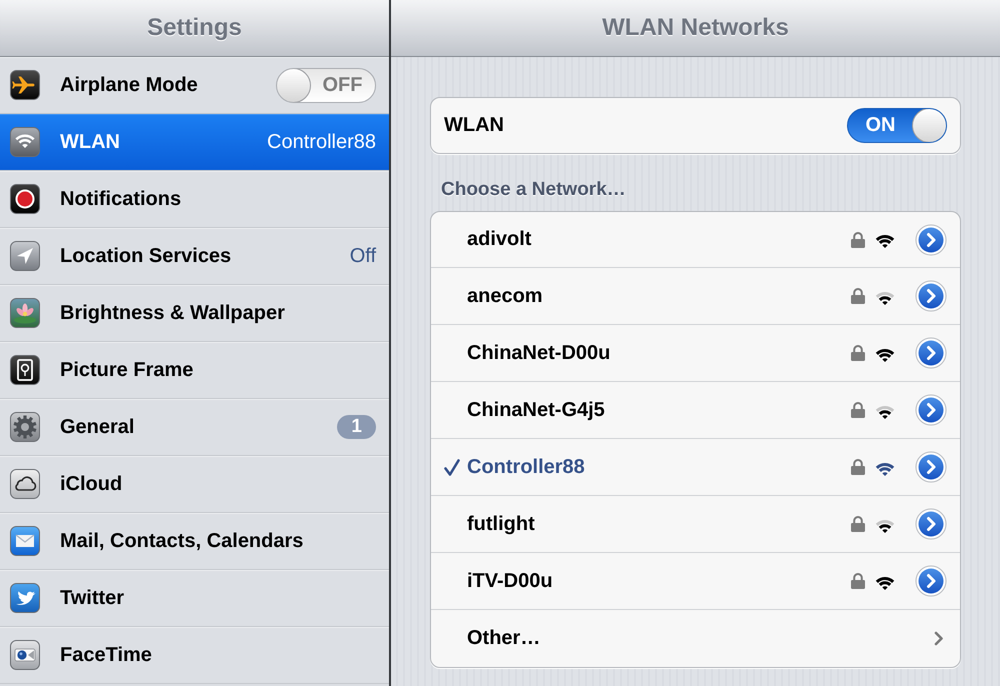 The width and height of the screenshot is (1000, 686). Describe the element at coordinates (695, 410) in the screenshot. I see `network-row: ChinaNet-G4j5` at that location.